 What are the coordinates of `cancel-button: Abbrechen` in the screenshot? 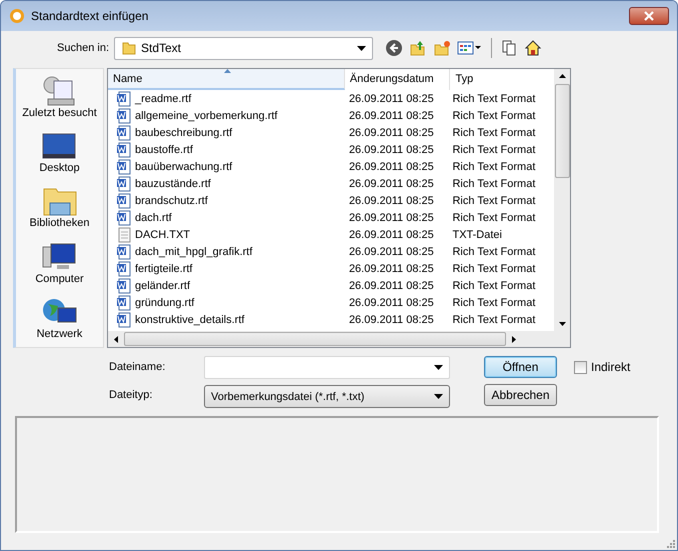 It's located at (520, 395).